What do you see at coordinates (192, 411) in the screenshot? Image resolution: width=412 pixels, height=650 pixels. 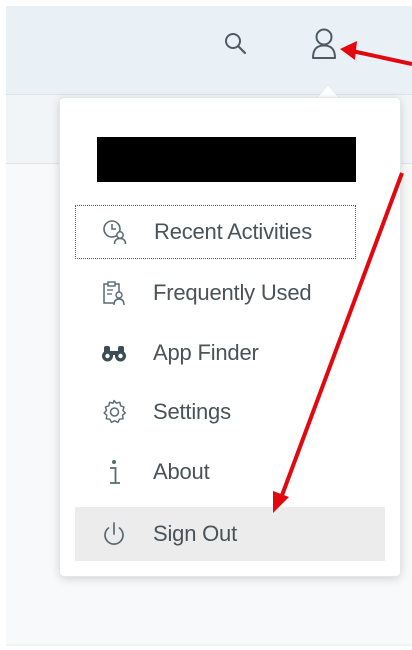 I see `menu-item-label: Settings` at bounding box center [192, 411].